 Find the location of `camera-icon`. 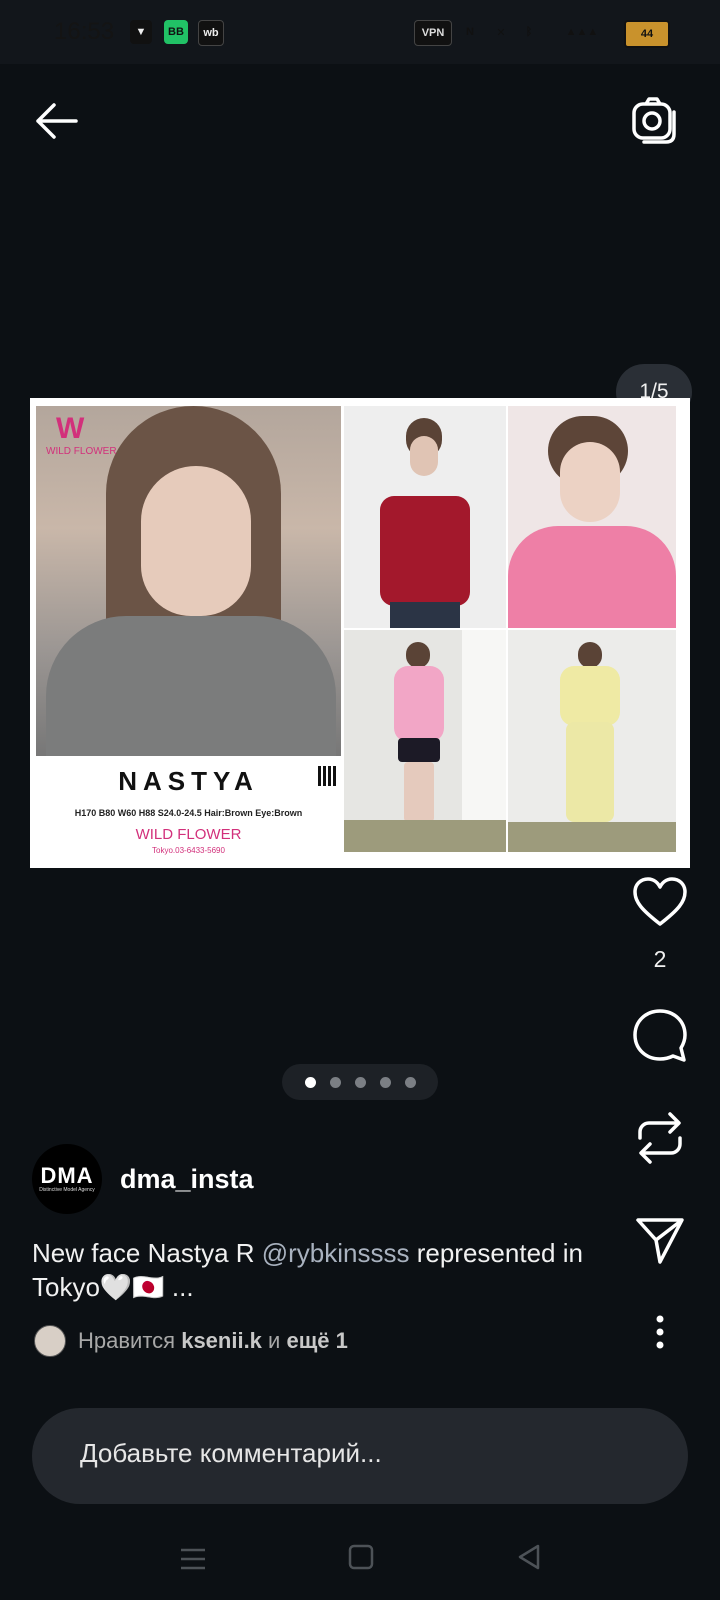

camera-icon is located at coordinates (654, 120).